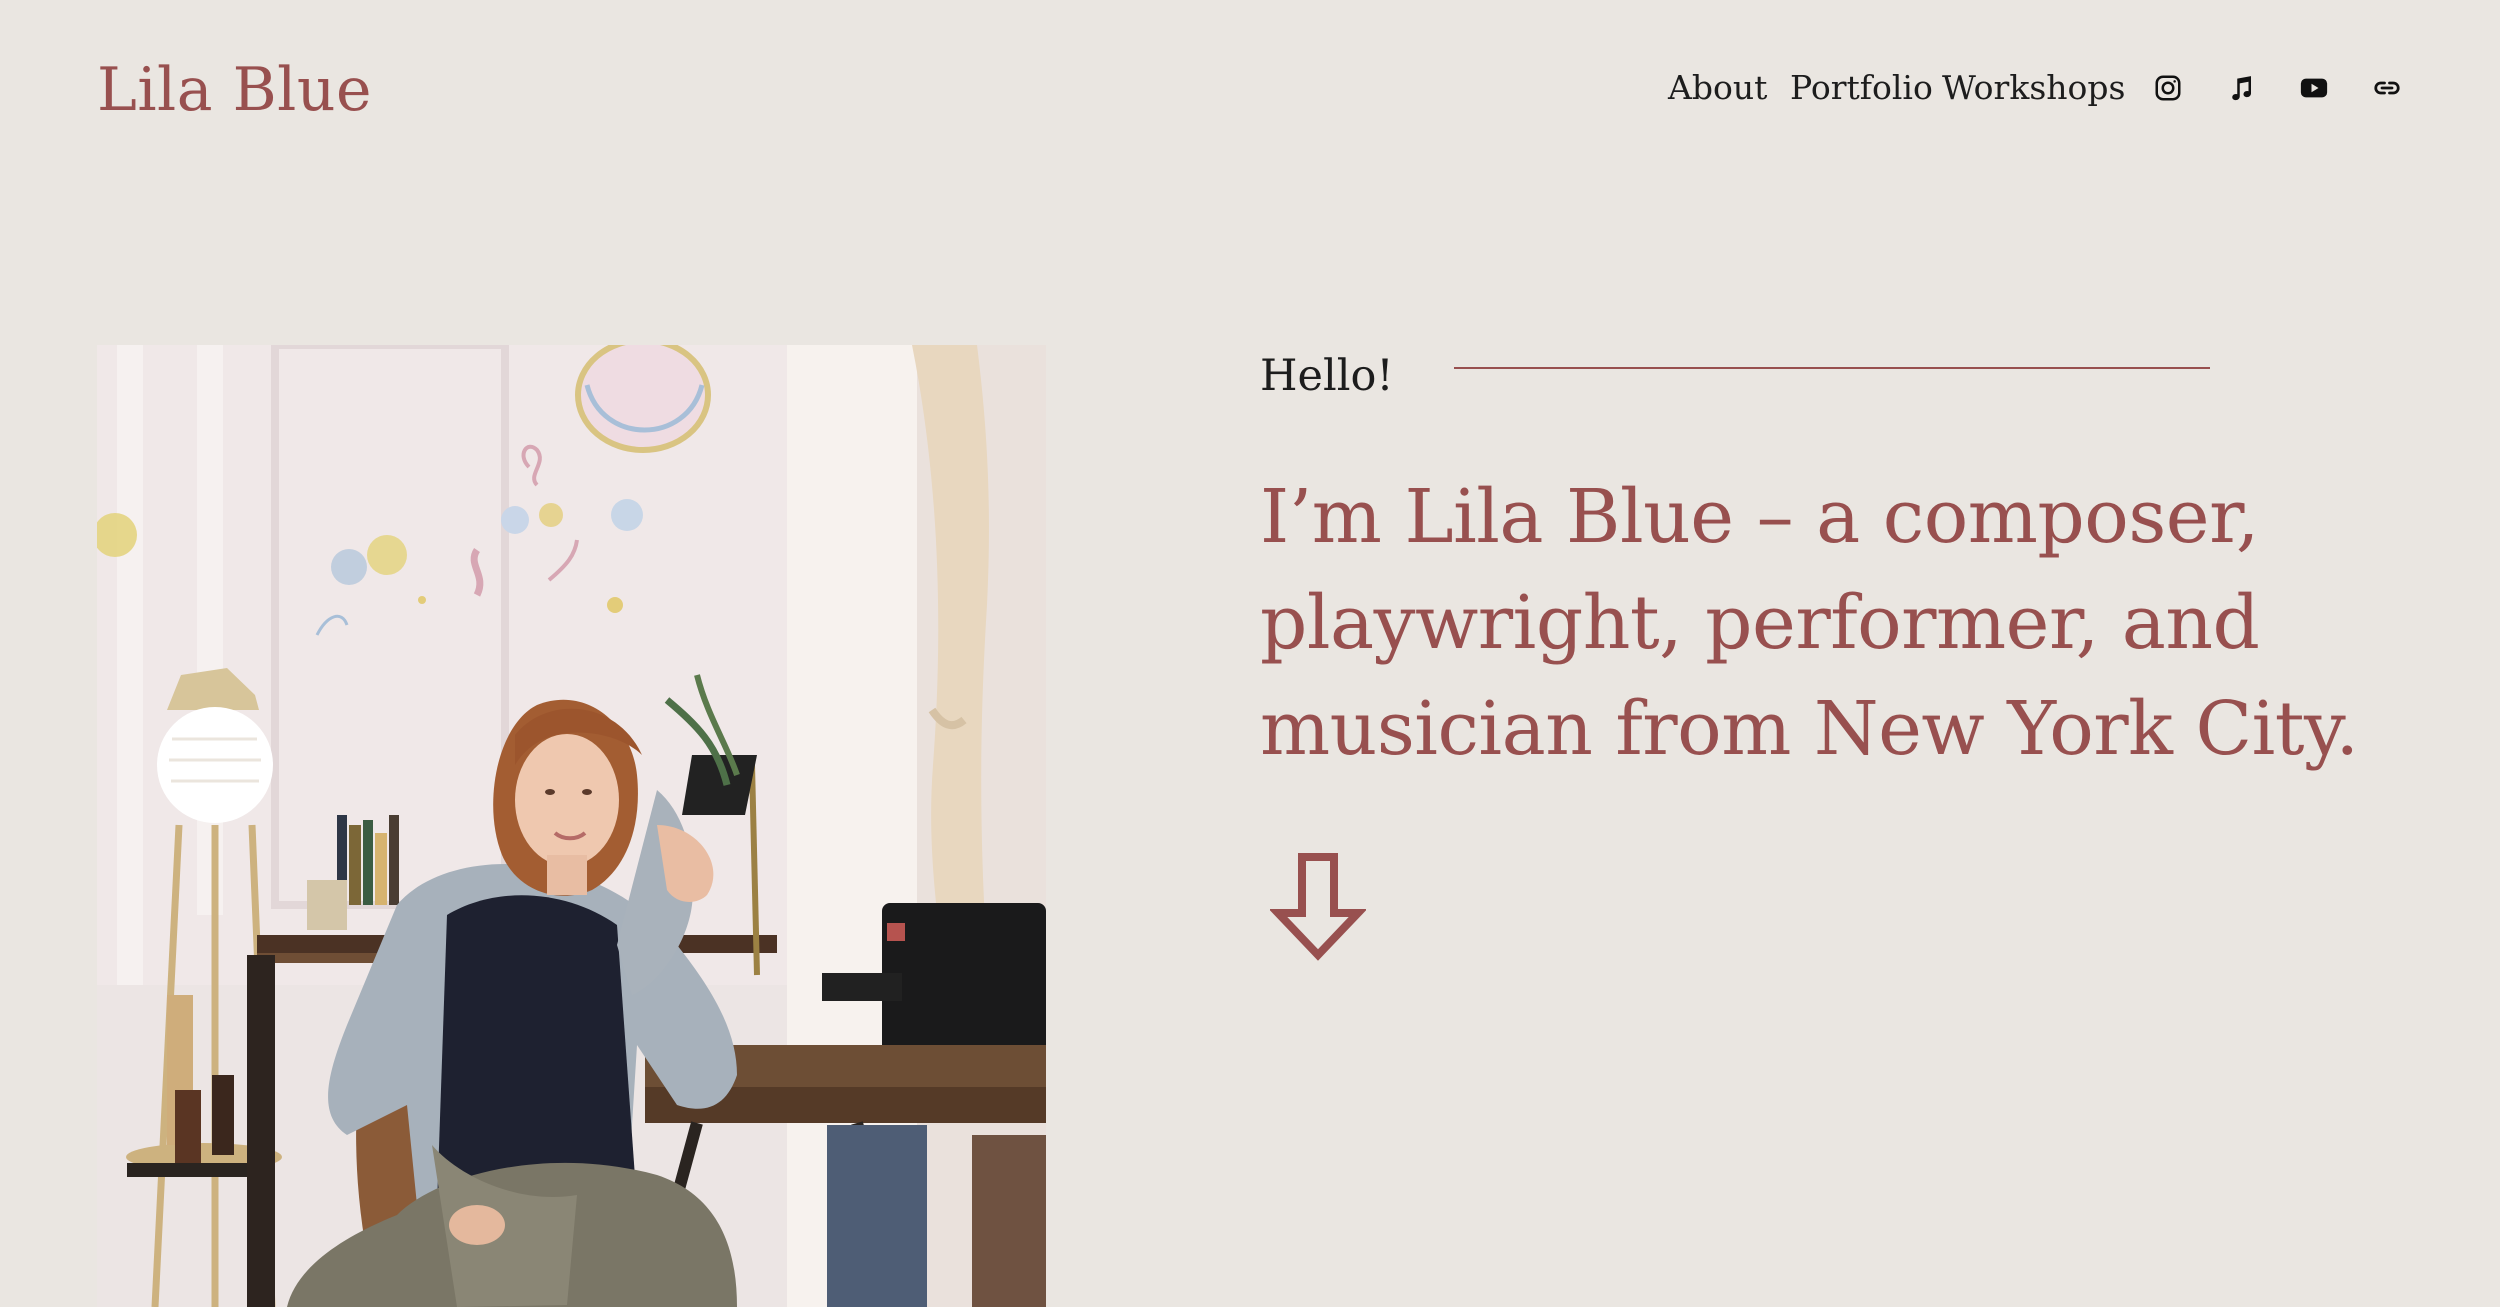  What do you see at coordinates (1318, 907) in the screenshot?
I see `arrow-down-icon` at bounding box center [1318, 907].